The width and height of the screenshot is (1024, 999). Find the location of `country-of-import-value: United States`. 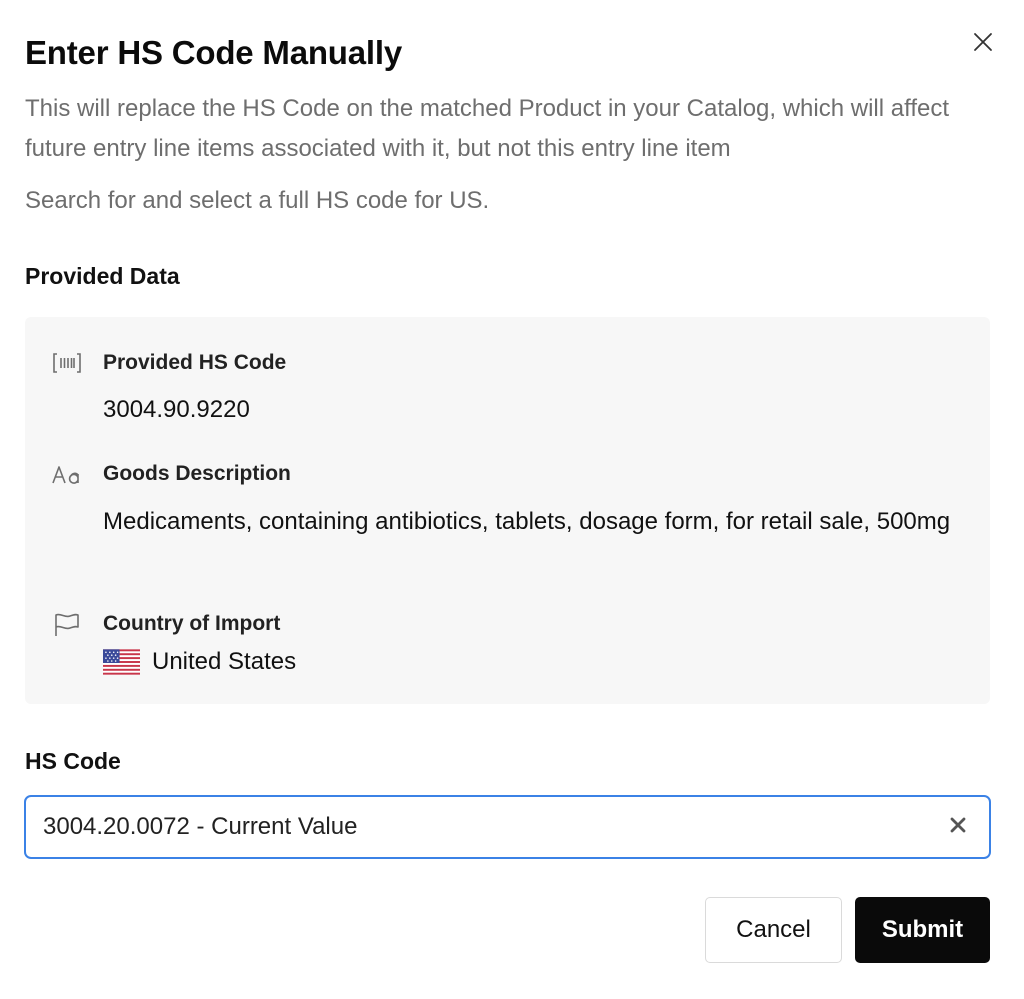

country-of-import-value: United States is located at coordinates (199, 662).